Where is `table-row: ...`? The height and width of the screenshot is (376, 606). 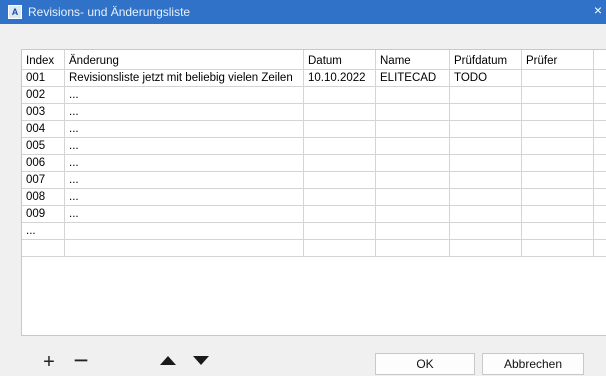
table-row: ... is located at coordinates (314, 231).